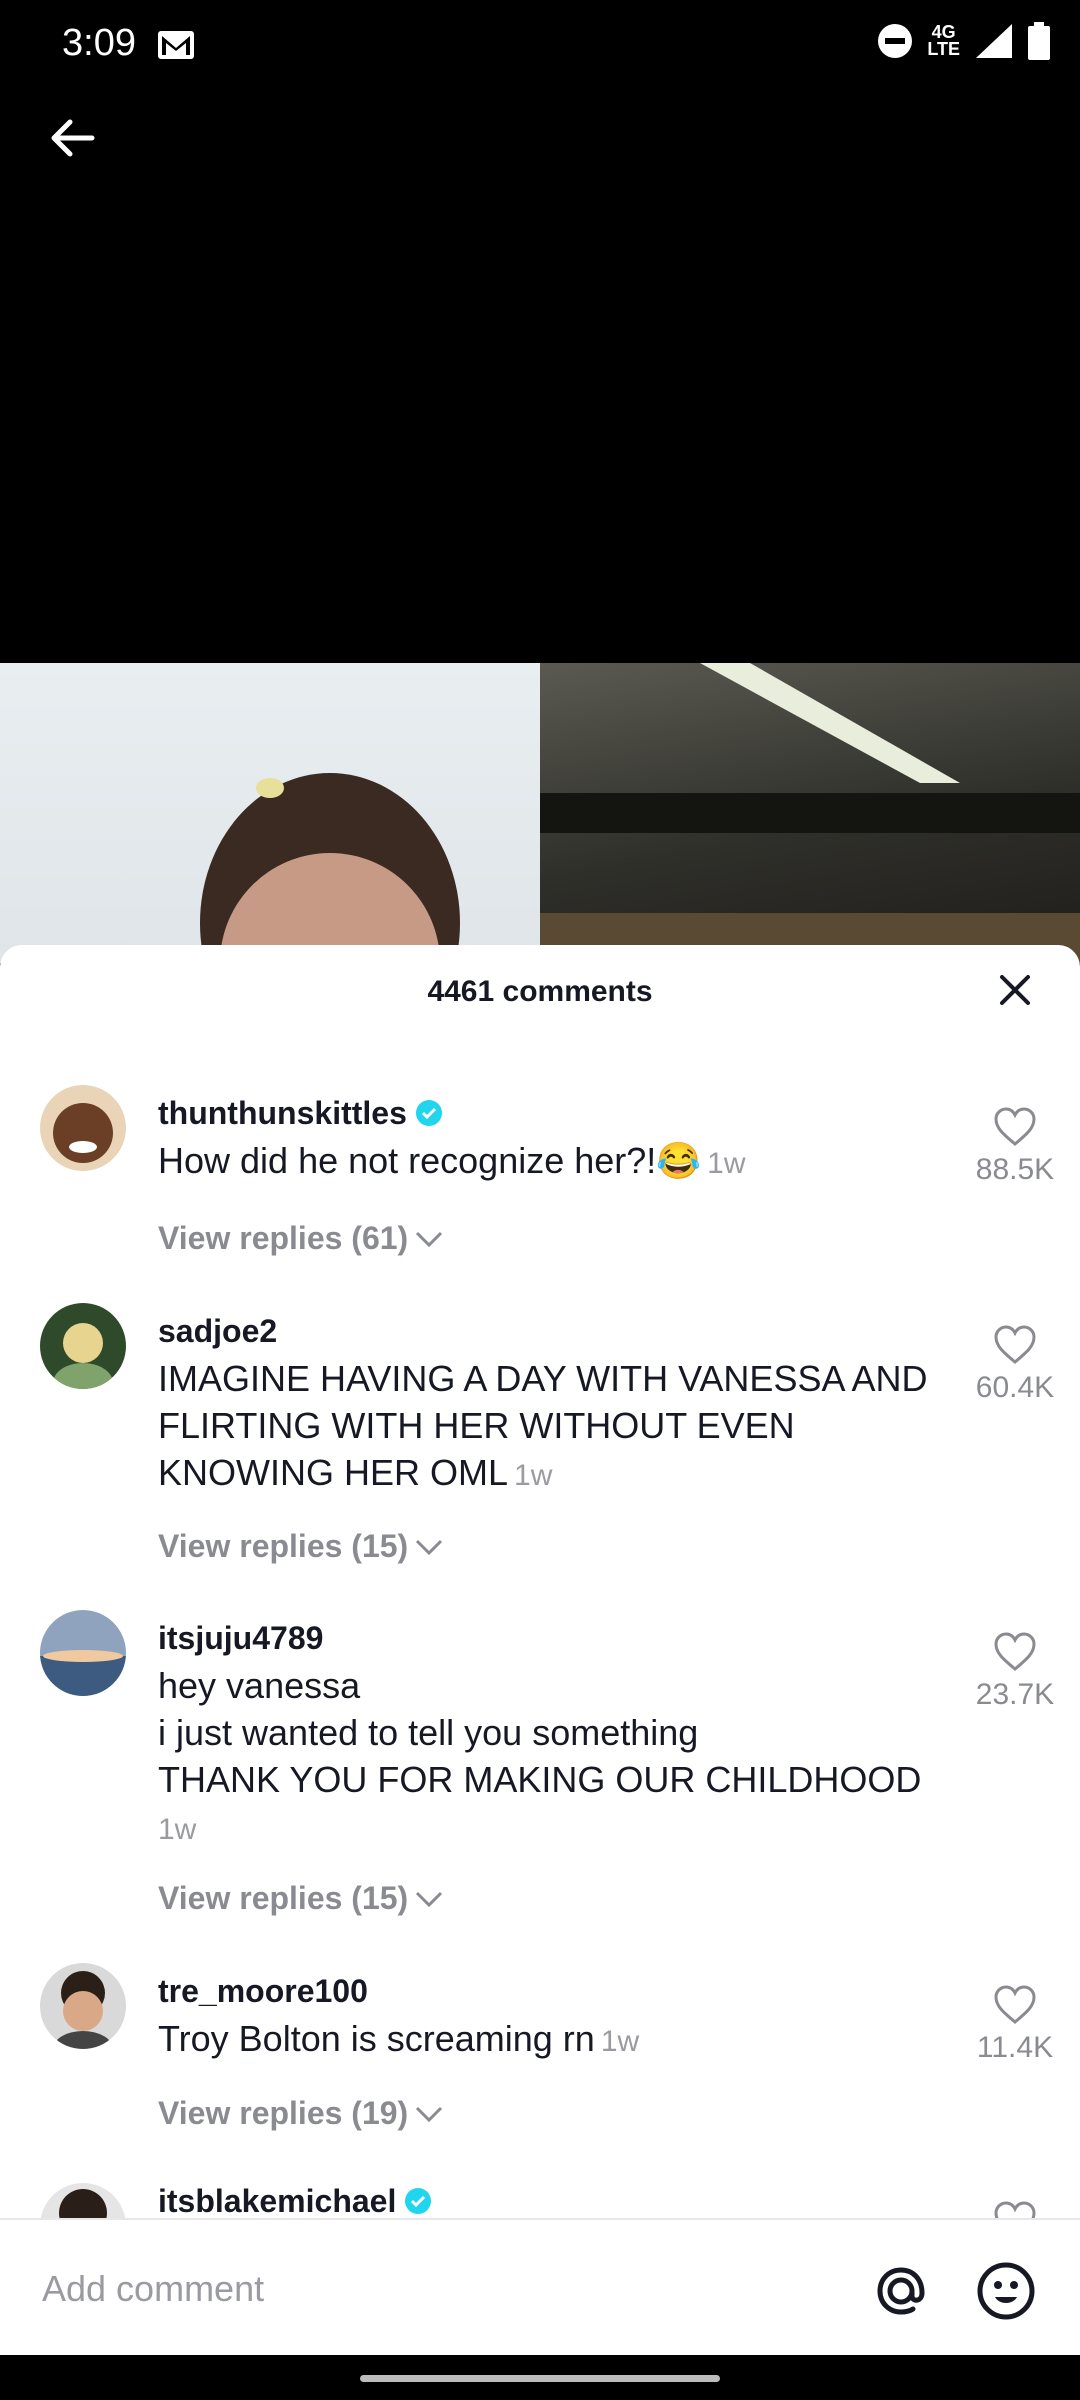 The image size is (1080, 2400). I want to click on system-nav-bar, so click(540, 2377).